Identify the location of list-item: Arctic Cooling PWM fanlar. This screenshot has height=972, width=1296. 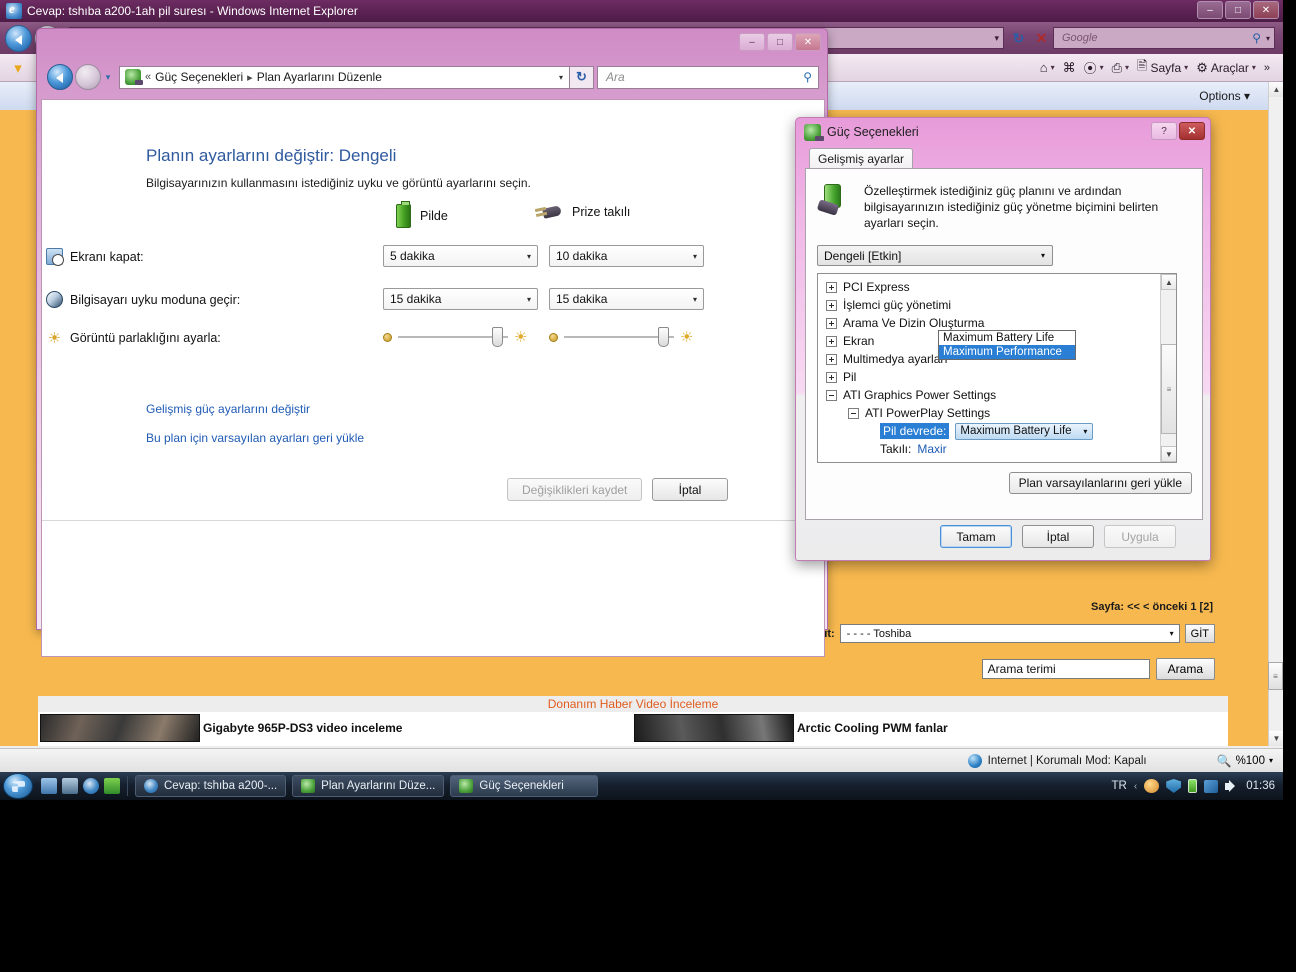
(929, 728).